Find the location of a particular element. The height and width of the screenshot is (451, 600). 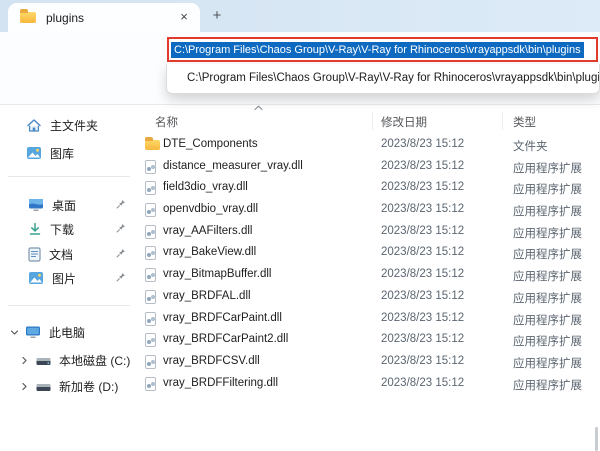

tab-label: plugins is located at coordinates (65, 17).